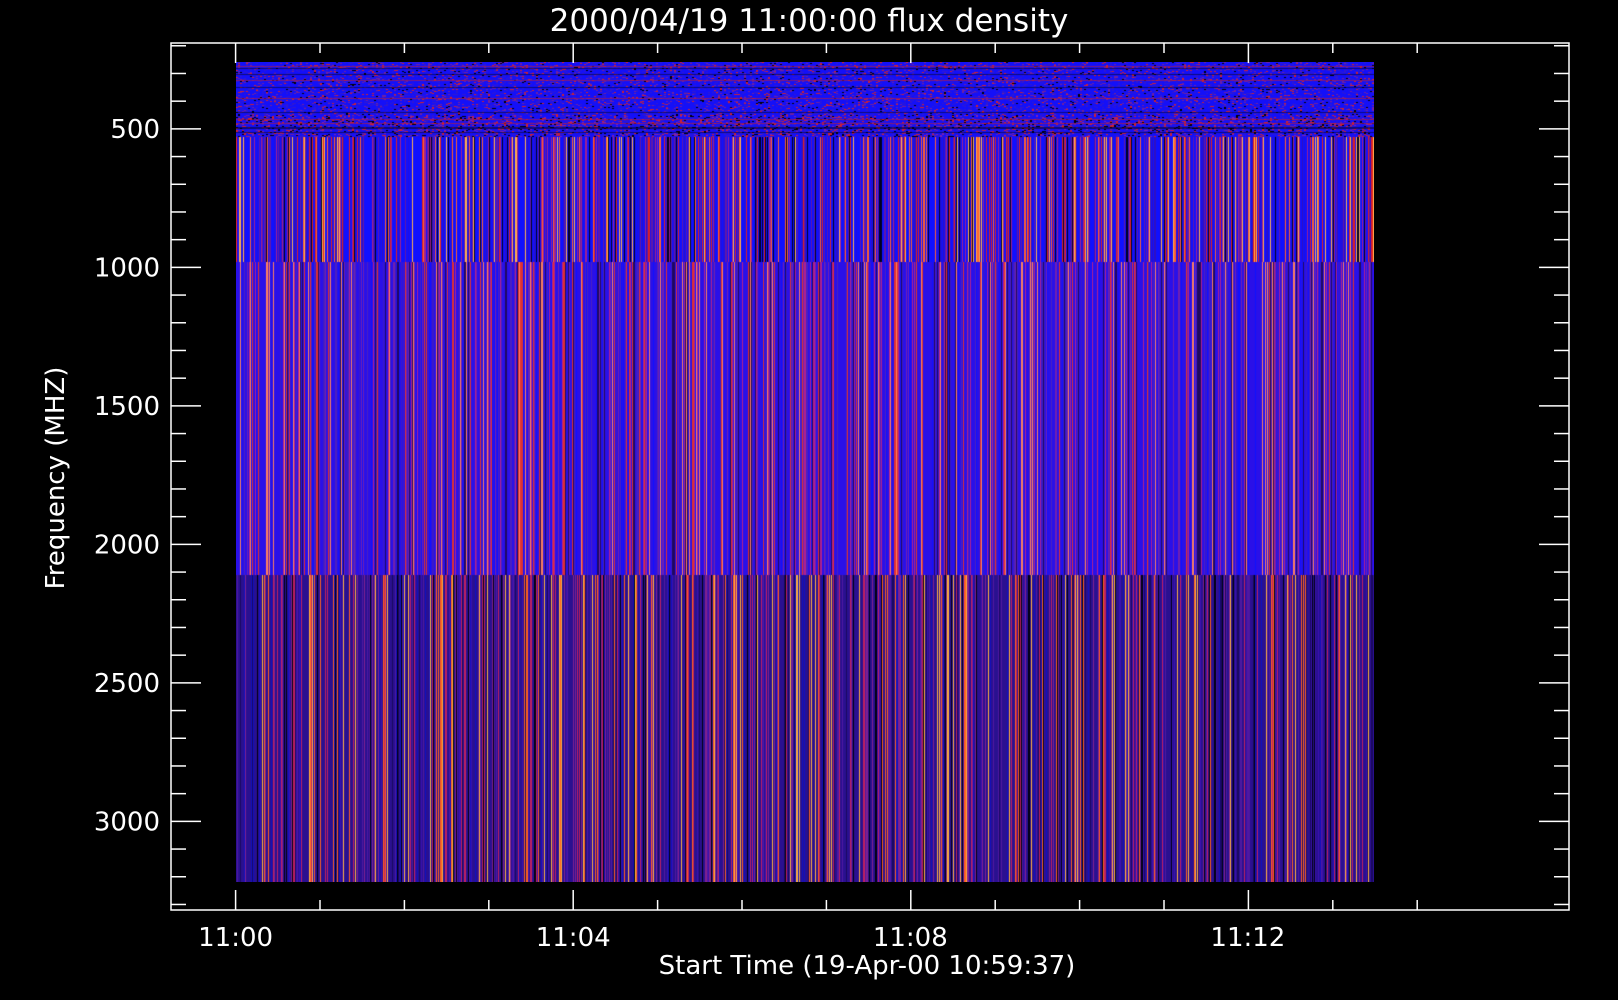 The height and width of the screenshot is (1000, 1618). I want to click on y-tick-label: 1500, so click(127, 407).